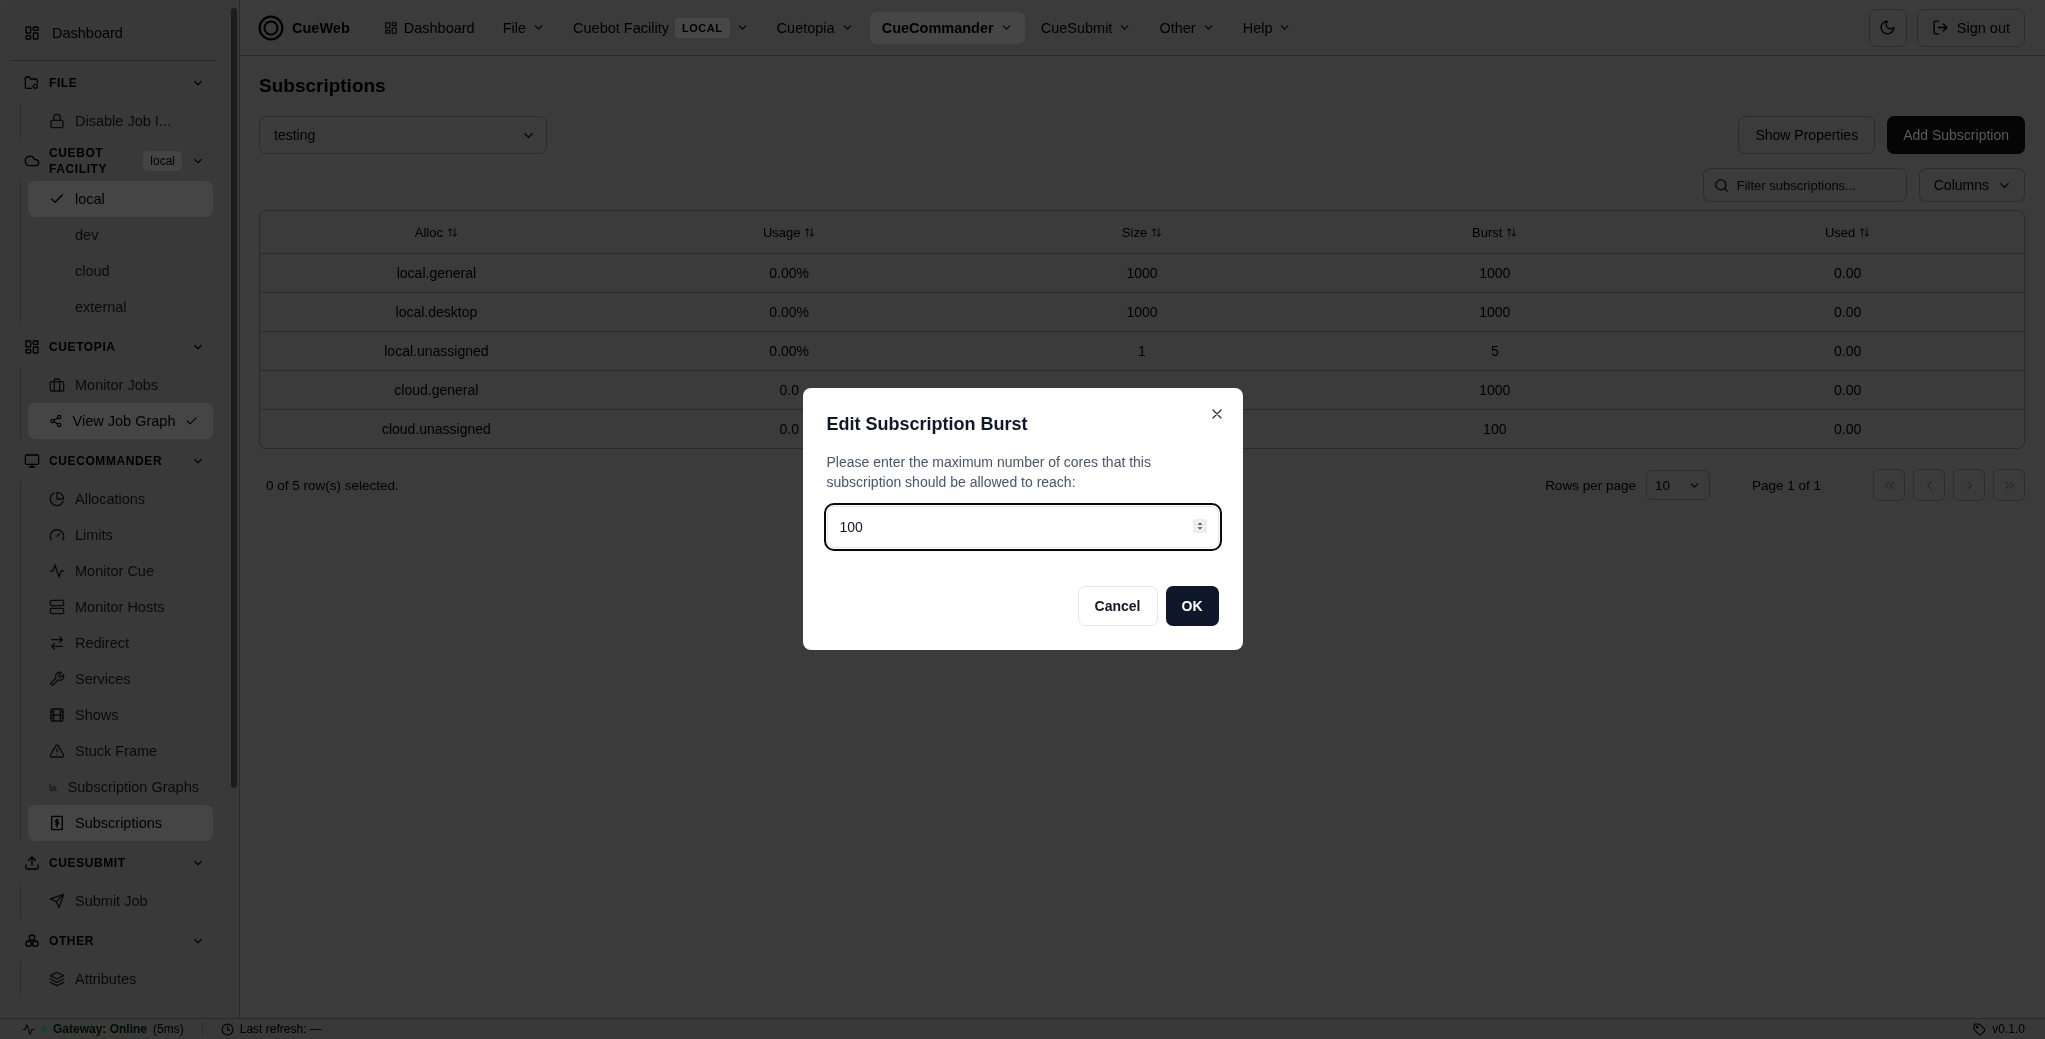 The width and height of the screenshot is (2045, 1039). I want to click on sidebar-section-header: CUEBOT FACILITY local, so click(113, 161).